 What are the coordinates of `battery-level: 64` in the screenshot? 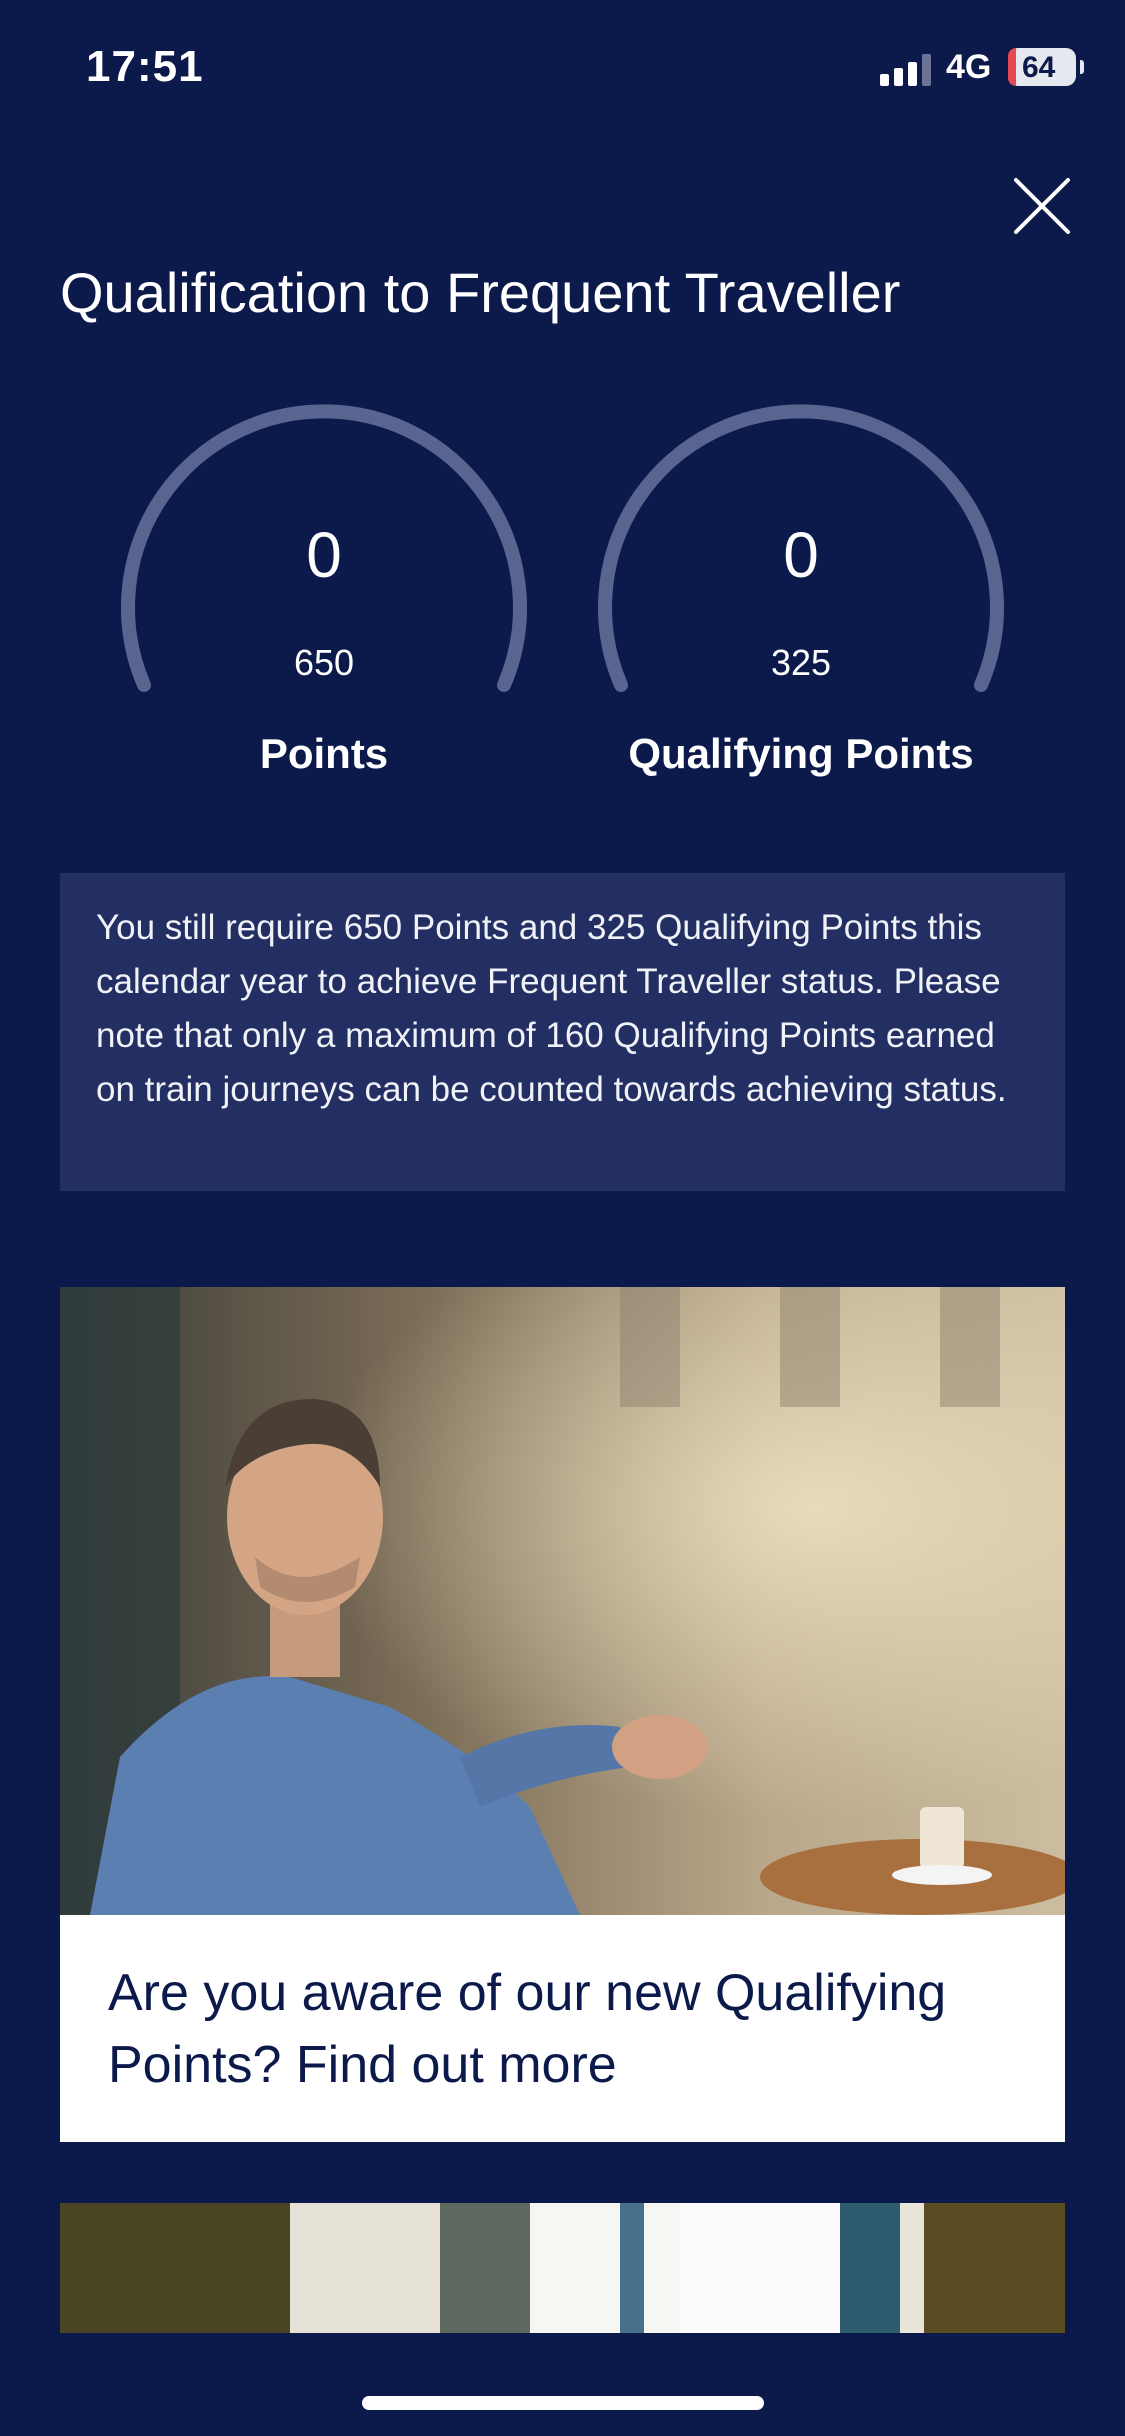 It's located at (1039, 67).